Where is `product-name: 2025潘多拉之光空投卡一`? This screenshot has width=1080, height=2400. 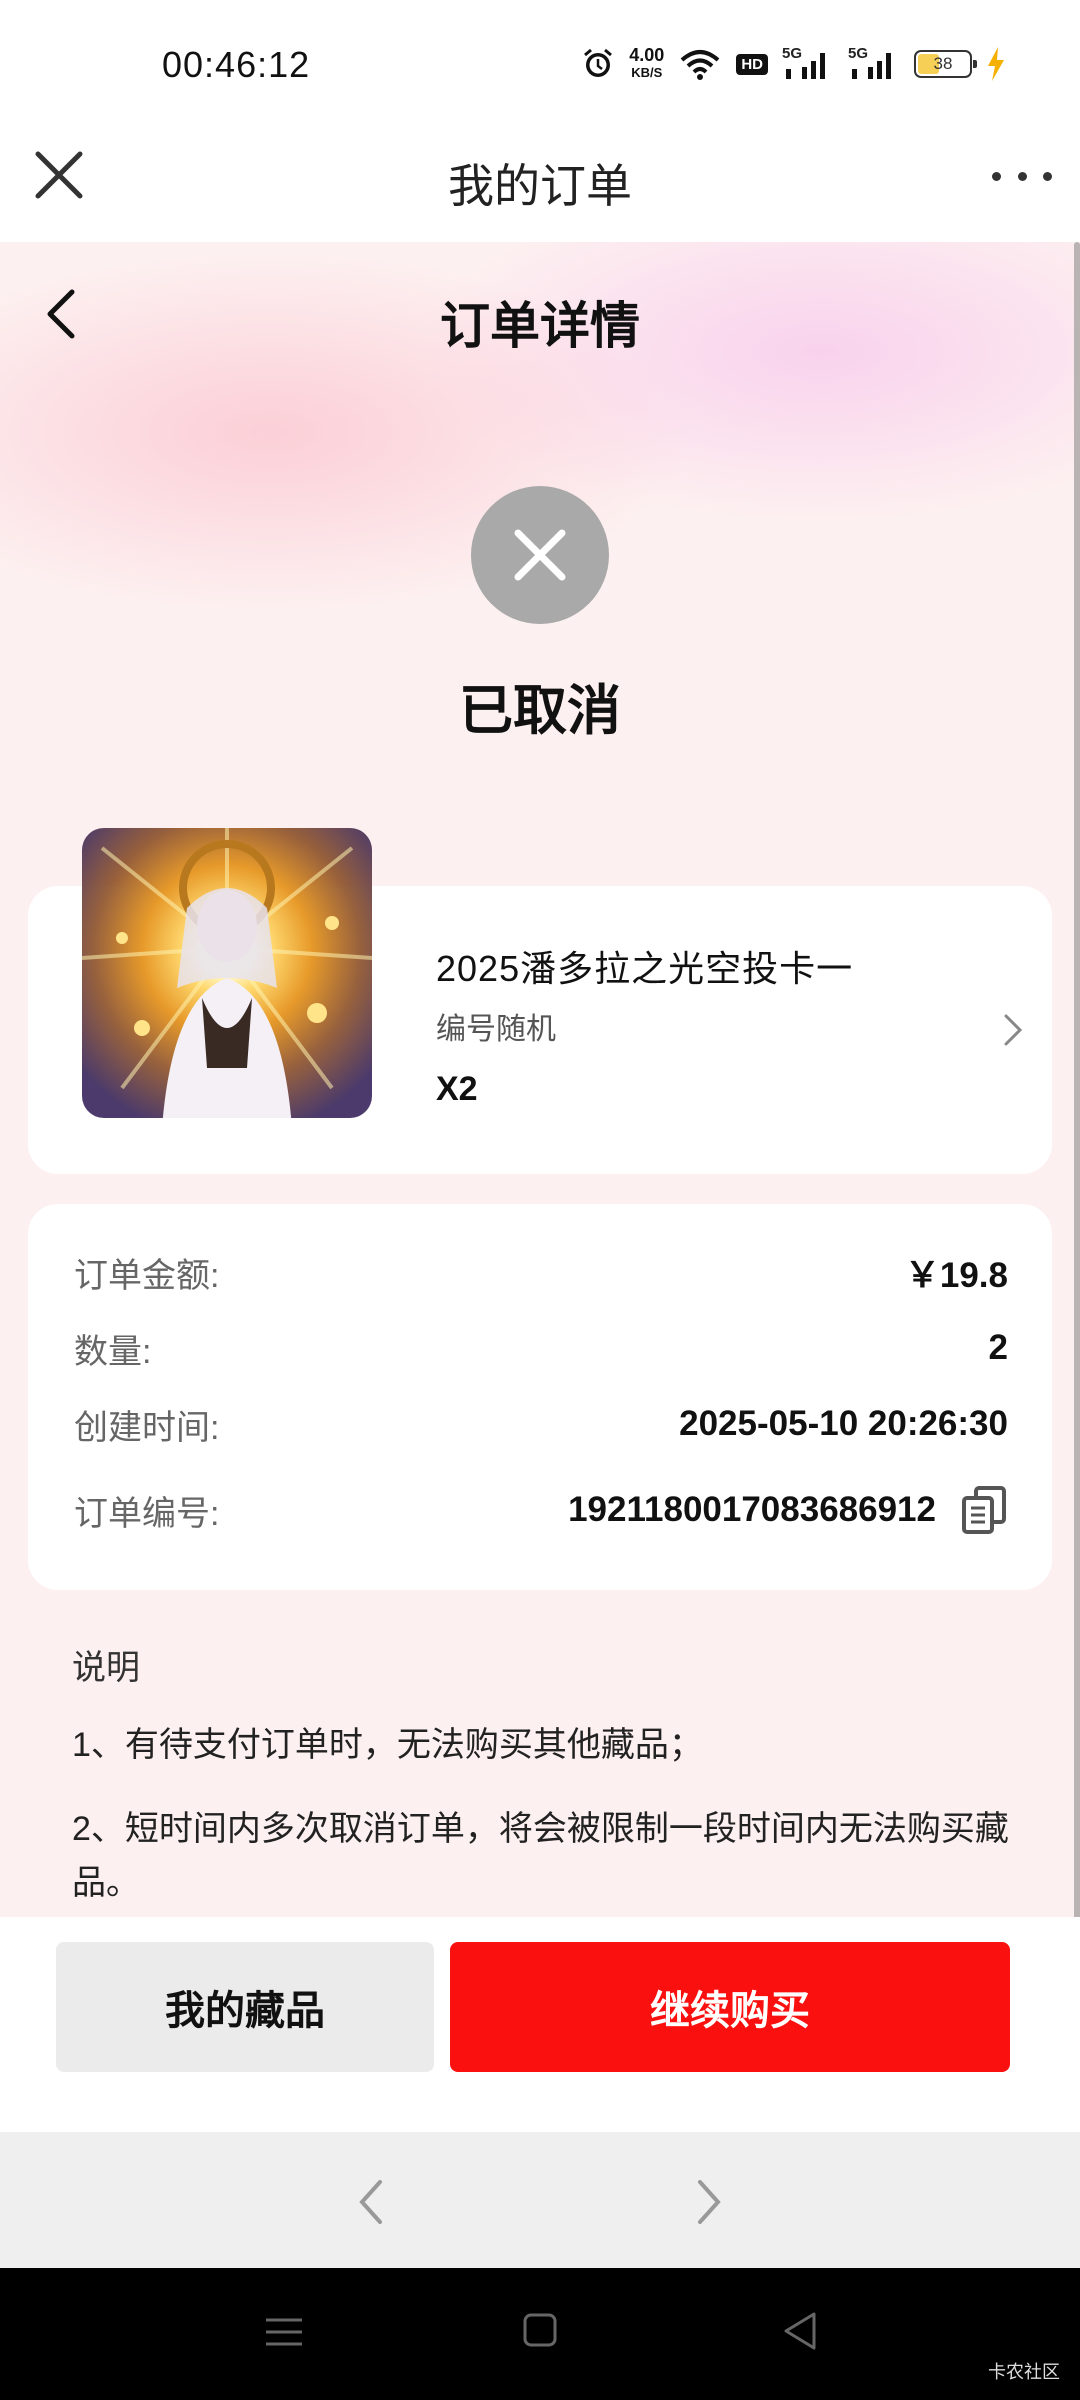
product-name: 2025潘多拉之光空投卡一 is located at coordinates (645, 968).